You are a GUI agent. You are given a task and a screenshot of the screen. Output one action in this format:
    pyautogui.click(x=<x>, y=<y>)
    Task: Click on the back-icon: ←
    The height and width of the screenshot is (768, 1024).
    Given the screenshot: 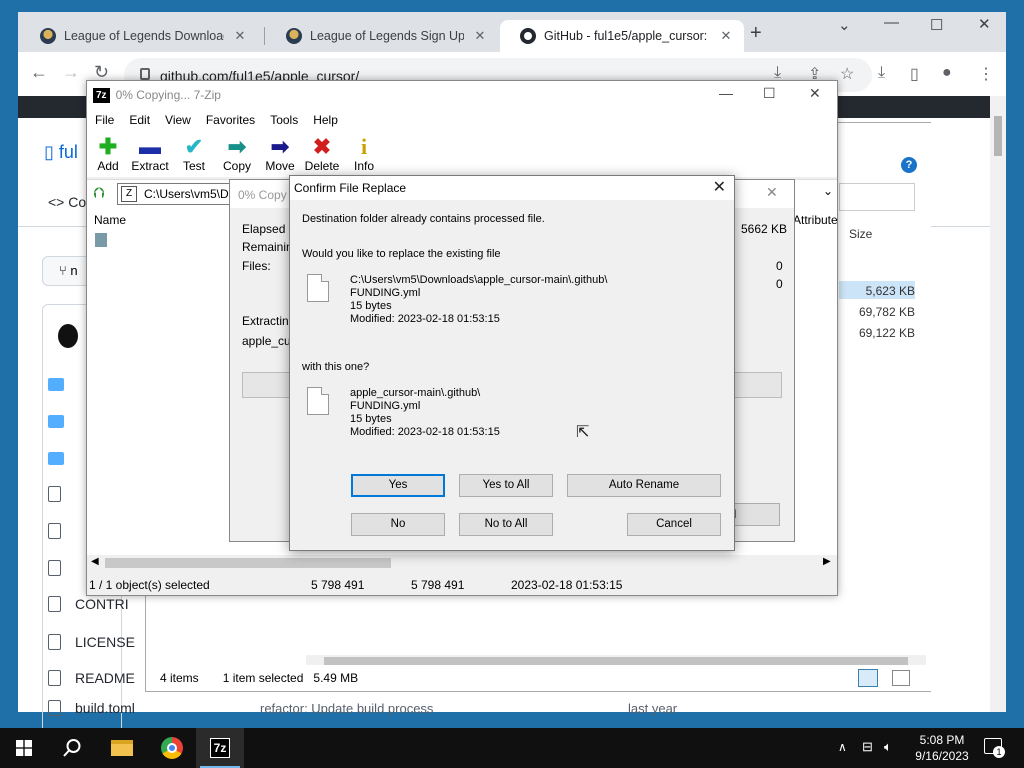 What is the action you would take?
    pyautogui.click(x=39, y=72)
    